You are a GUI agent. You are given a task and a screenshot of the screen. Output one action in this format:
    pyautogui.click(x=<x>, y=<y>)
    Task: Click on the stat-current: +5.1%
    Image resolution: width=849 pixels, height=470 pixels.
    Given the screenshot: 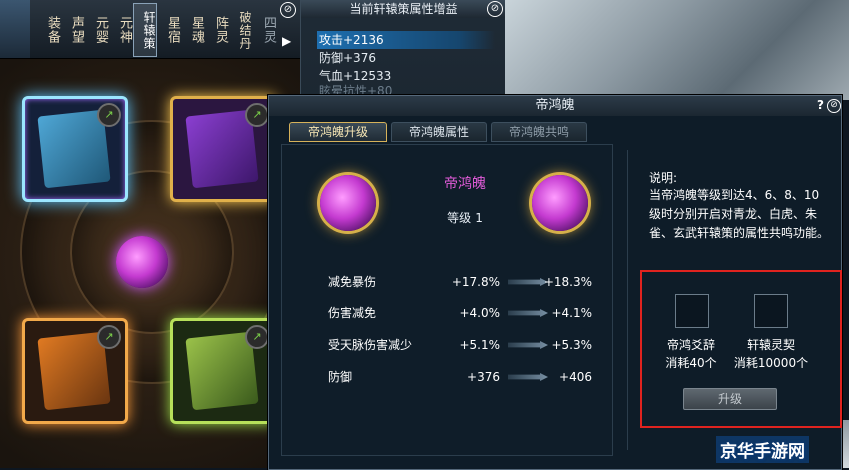 What is the action you would take?
    pyautogui.click(x=479, y=345)
    